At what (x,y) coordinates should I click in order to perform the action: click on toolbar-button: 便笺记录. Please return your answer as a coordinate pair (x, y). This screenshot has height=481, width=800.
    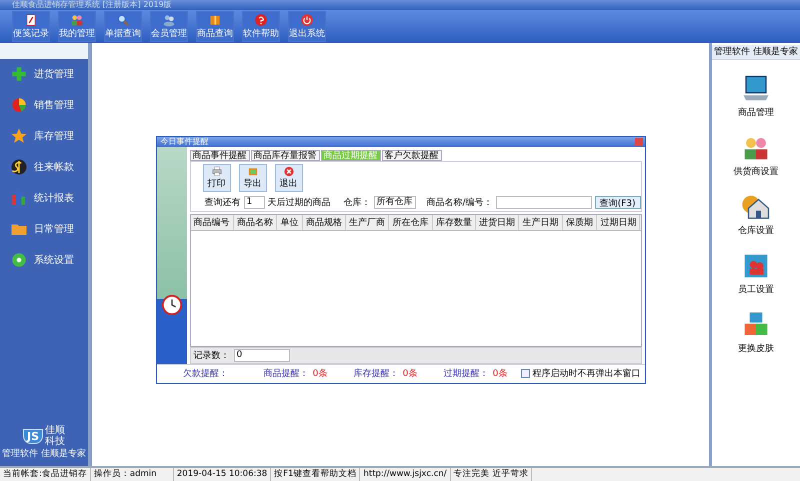
    Looking at the image, I should click on (31, 26).